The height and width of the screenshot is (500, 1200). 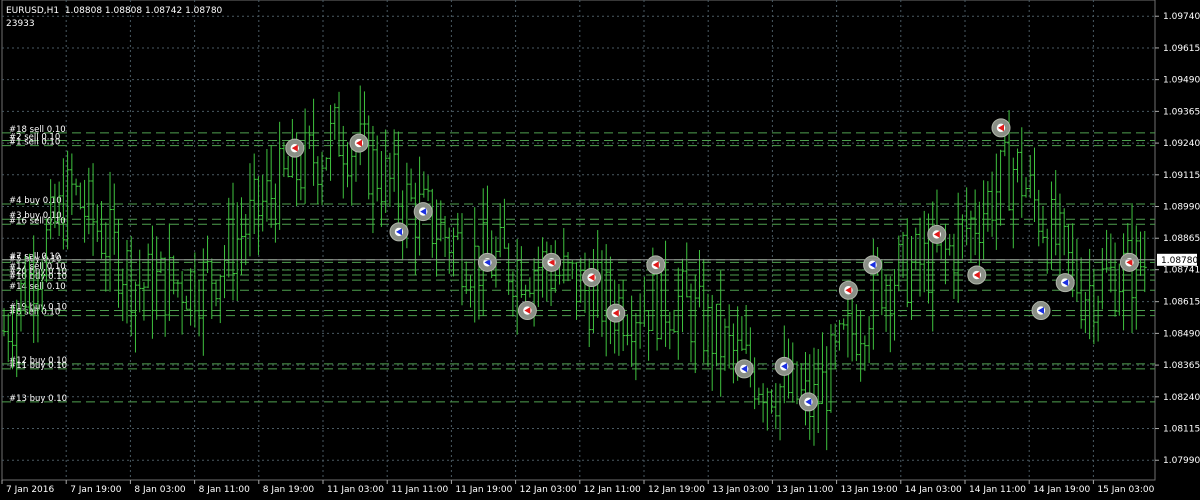 What do you see at coordinates (1181, 17) in the screenshot?
I see `price-axis-label: 1.09740` at bounding box center [1181, 17].